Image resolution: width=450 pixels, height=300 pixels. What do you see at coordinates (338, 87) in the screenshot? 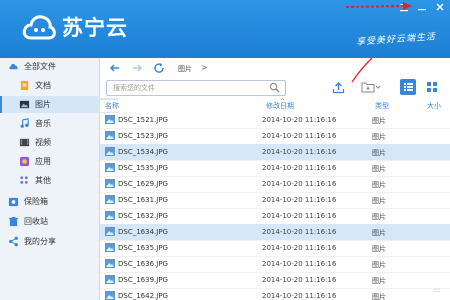
I see `upload-button` at bounding box center [338, 87].